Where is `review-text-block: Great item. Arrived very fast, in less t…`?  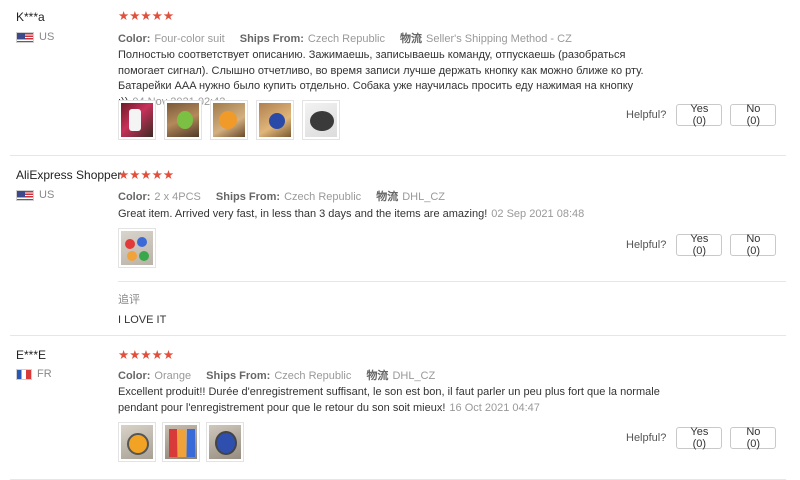
review-text-block: Great item. Arrived very fast, in less t… is located at coordinates (383, 215).